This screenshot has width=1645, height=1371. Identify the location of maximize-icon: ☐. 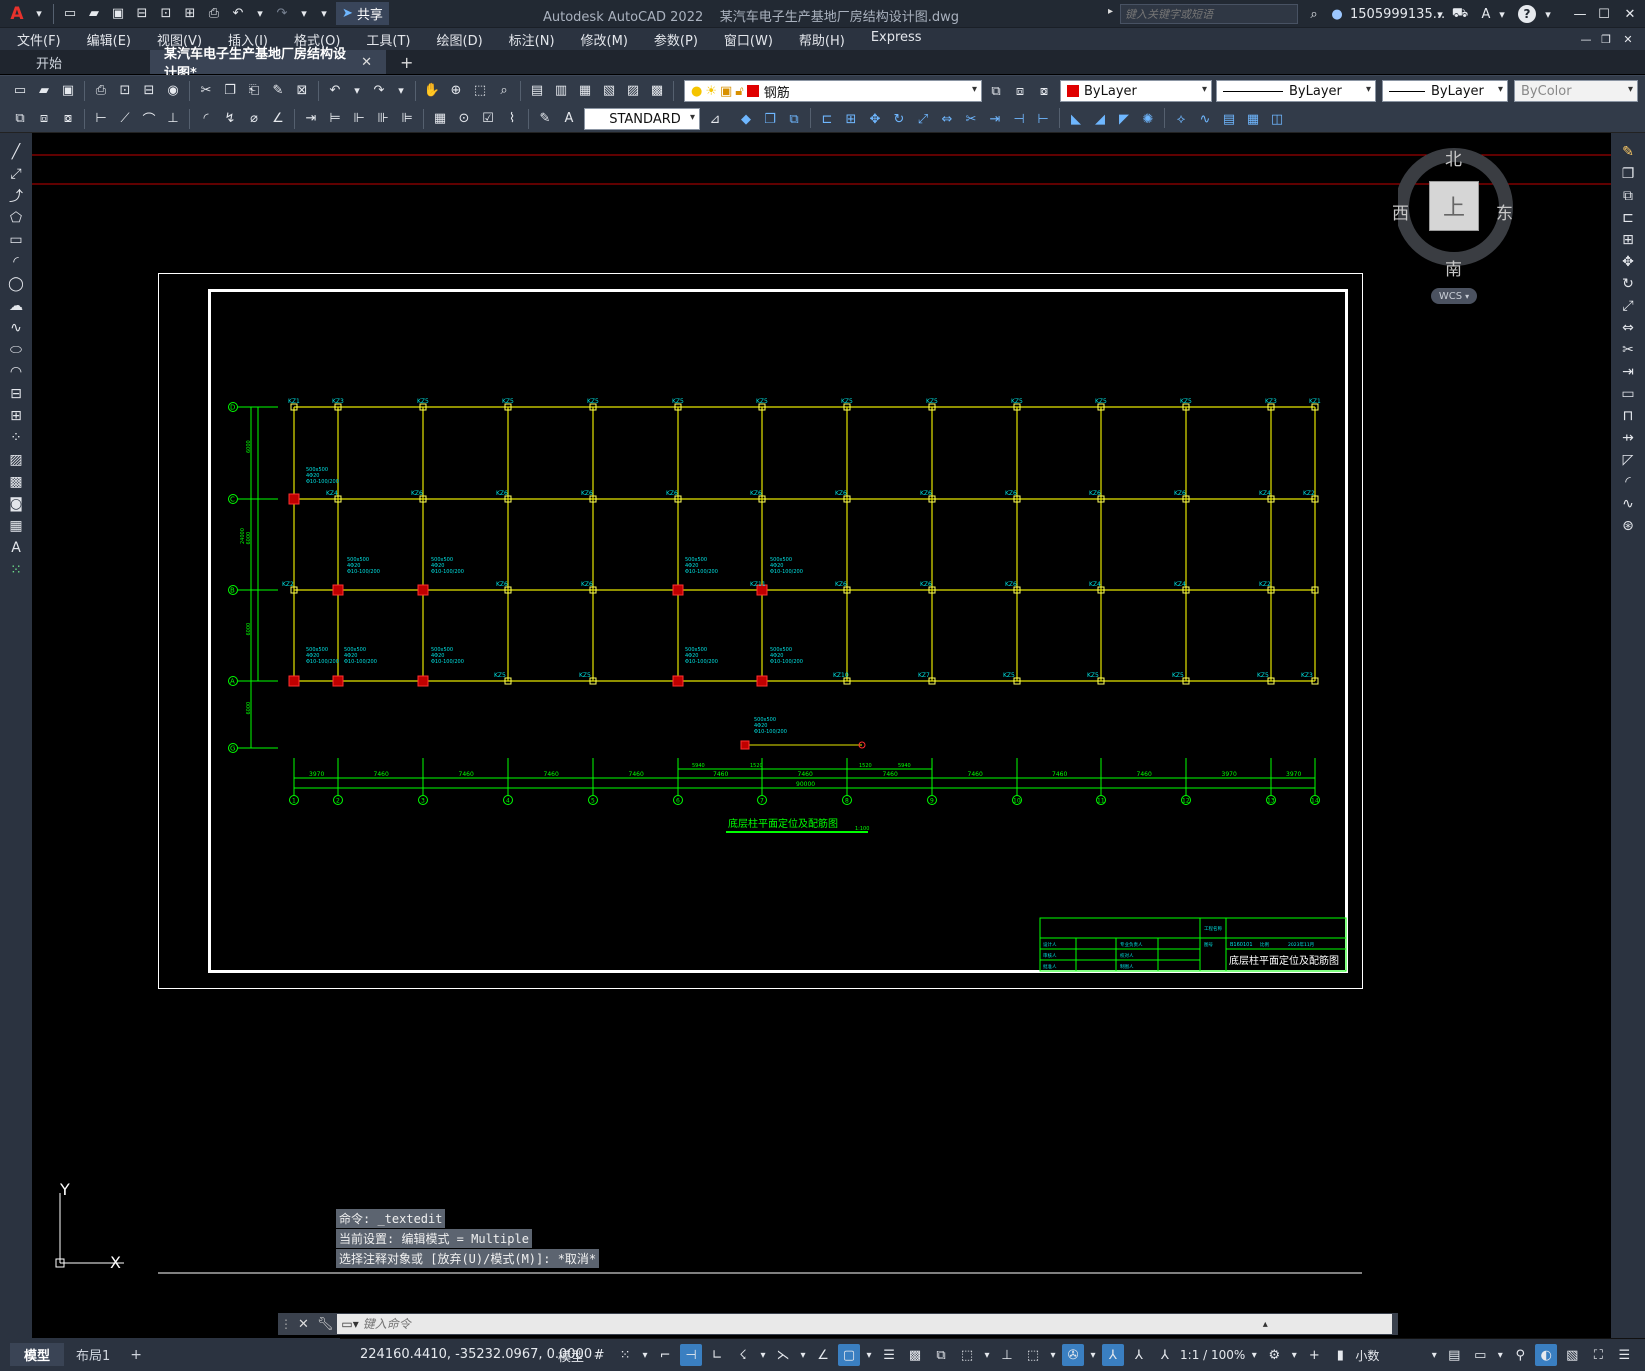
(1604, 14).